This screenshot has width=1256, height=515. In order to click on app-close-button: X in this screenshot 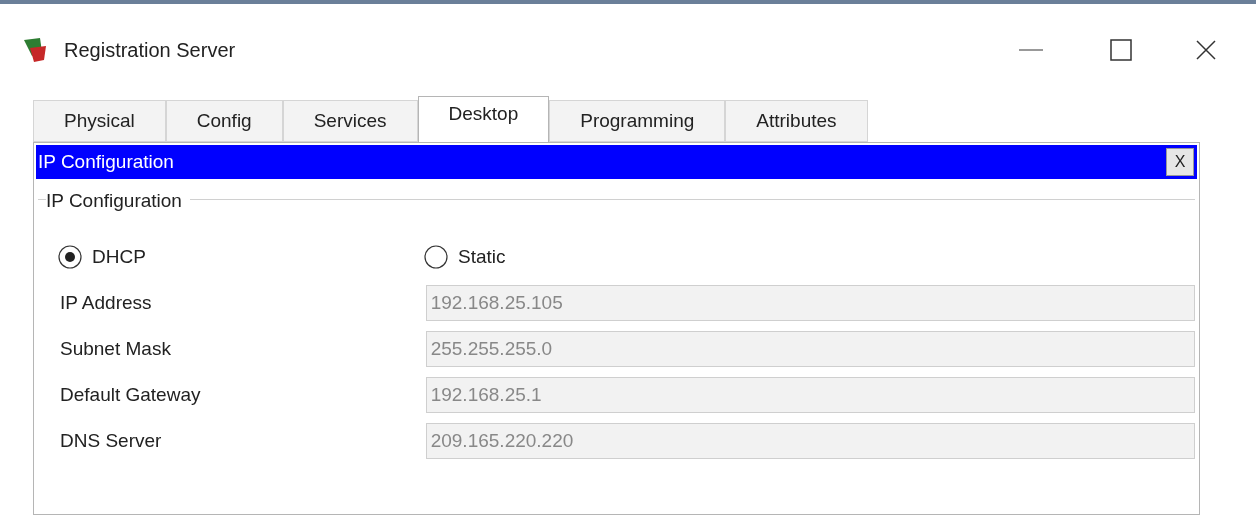, I will do `click(1180, 162)`.